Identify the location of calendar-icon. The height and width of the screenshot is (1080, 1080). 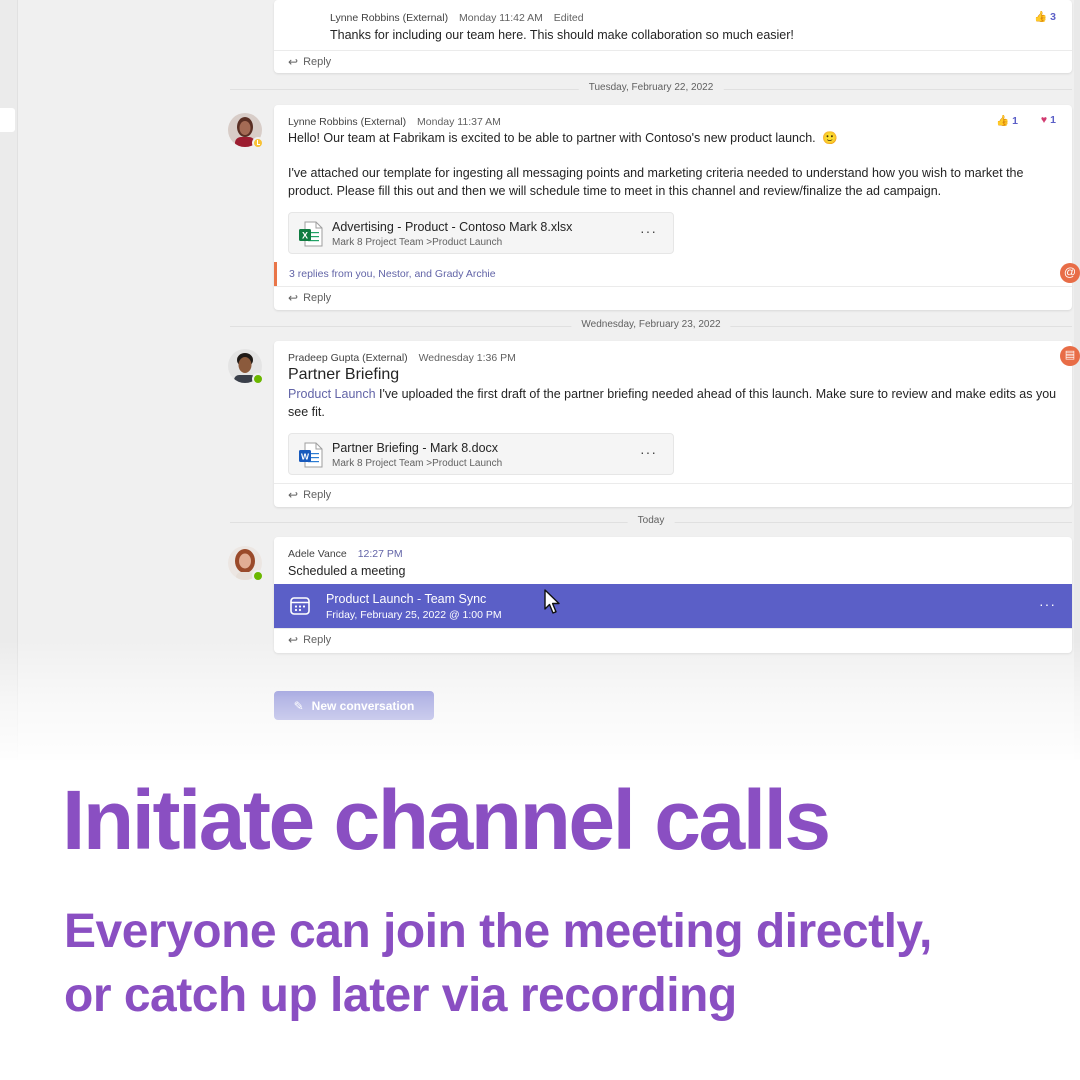
(300, 606).